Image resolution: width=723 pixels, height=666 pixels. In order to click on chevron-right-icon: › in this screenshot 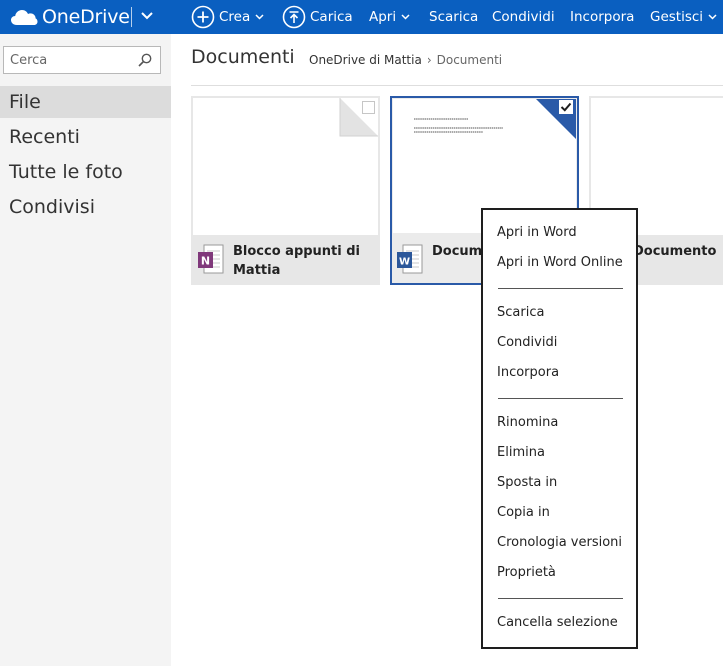, I will do `click(429, 60)`.